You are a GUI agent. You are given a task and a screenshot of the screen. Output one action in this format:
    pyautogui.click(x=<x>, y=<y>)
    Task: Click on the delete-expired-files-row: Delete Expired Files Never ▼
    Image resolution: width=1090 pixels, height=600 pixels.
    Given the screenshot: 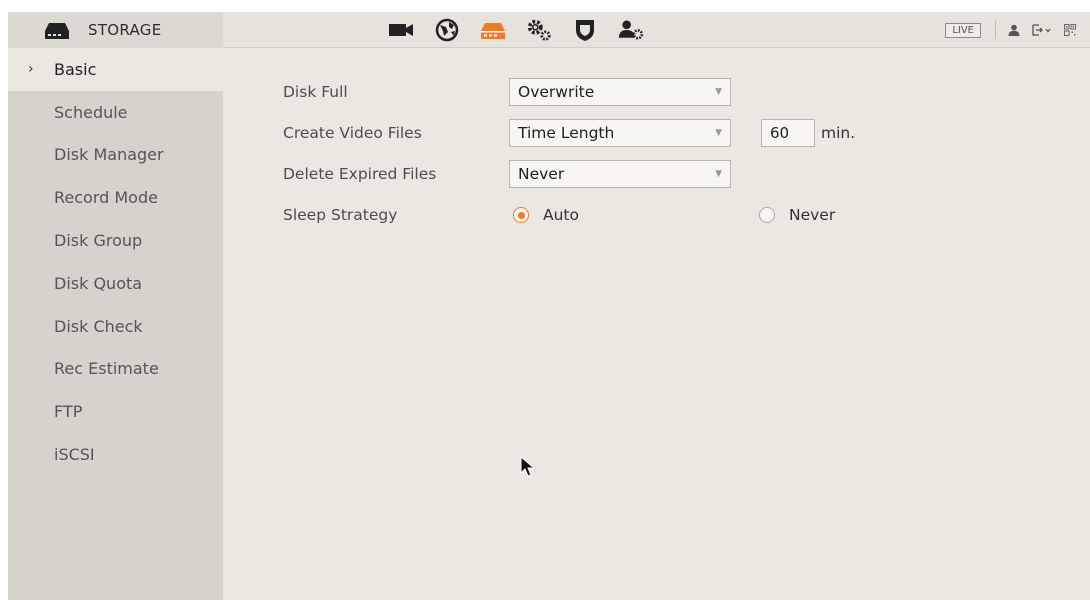 What is the action you would take?
    pyautogui.click(x=507, y=174)
    